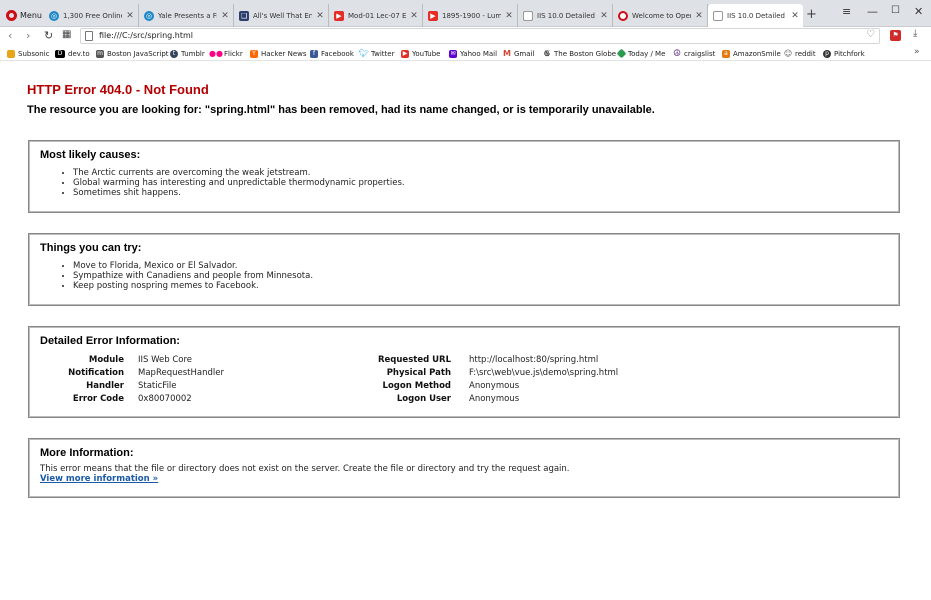 Image resolution: width=931 pixels, height=600 pixels. I want to click on tab-6: IIS 10.0 Detailed Err ✕, so click(565, 15).